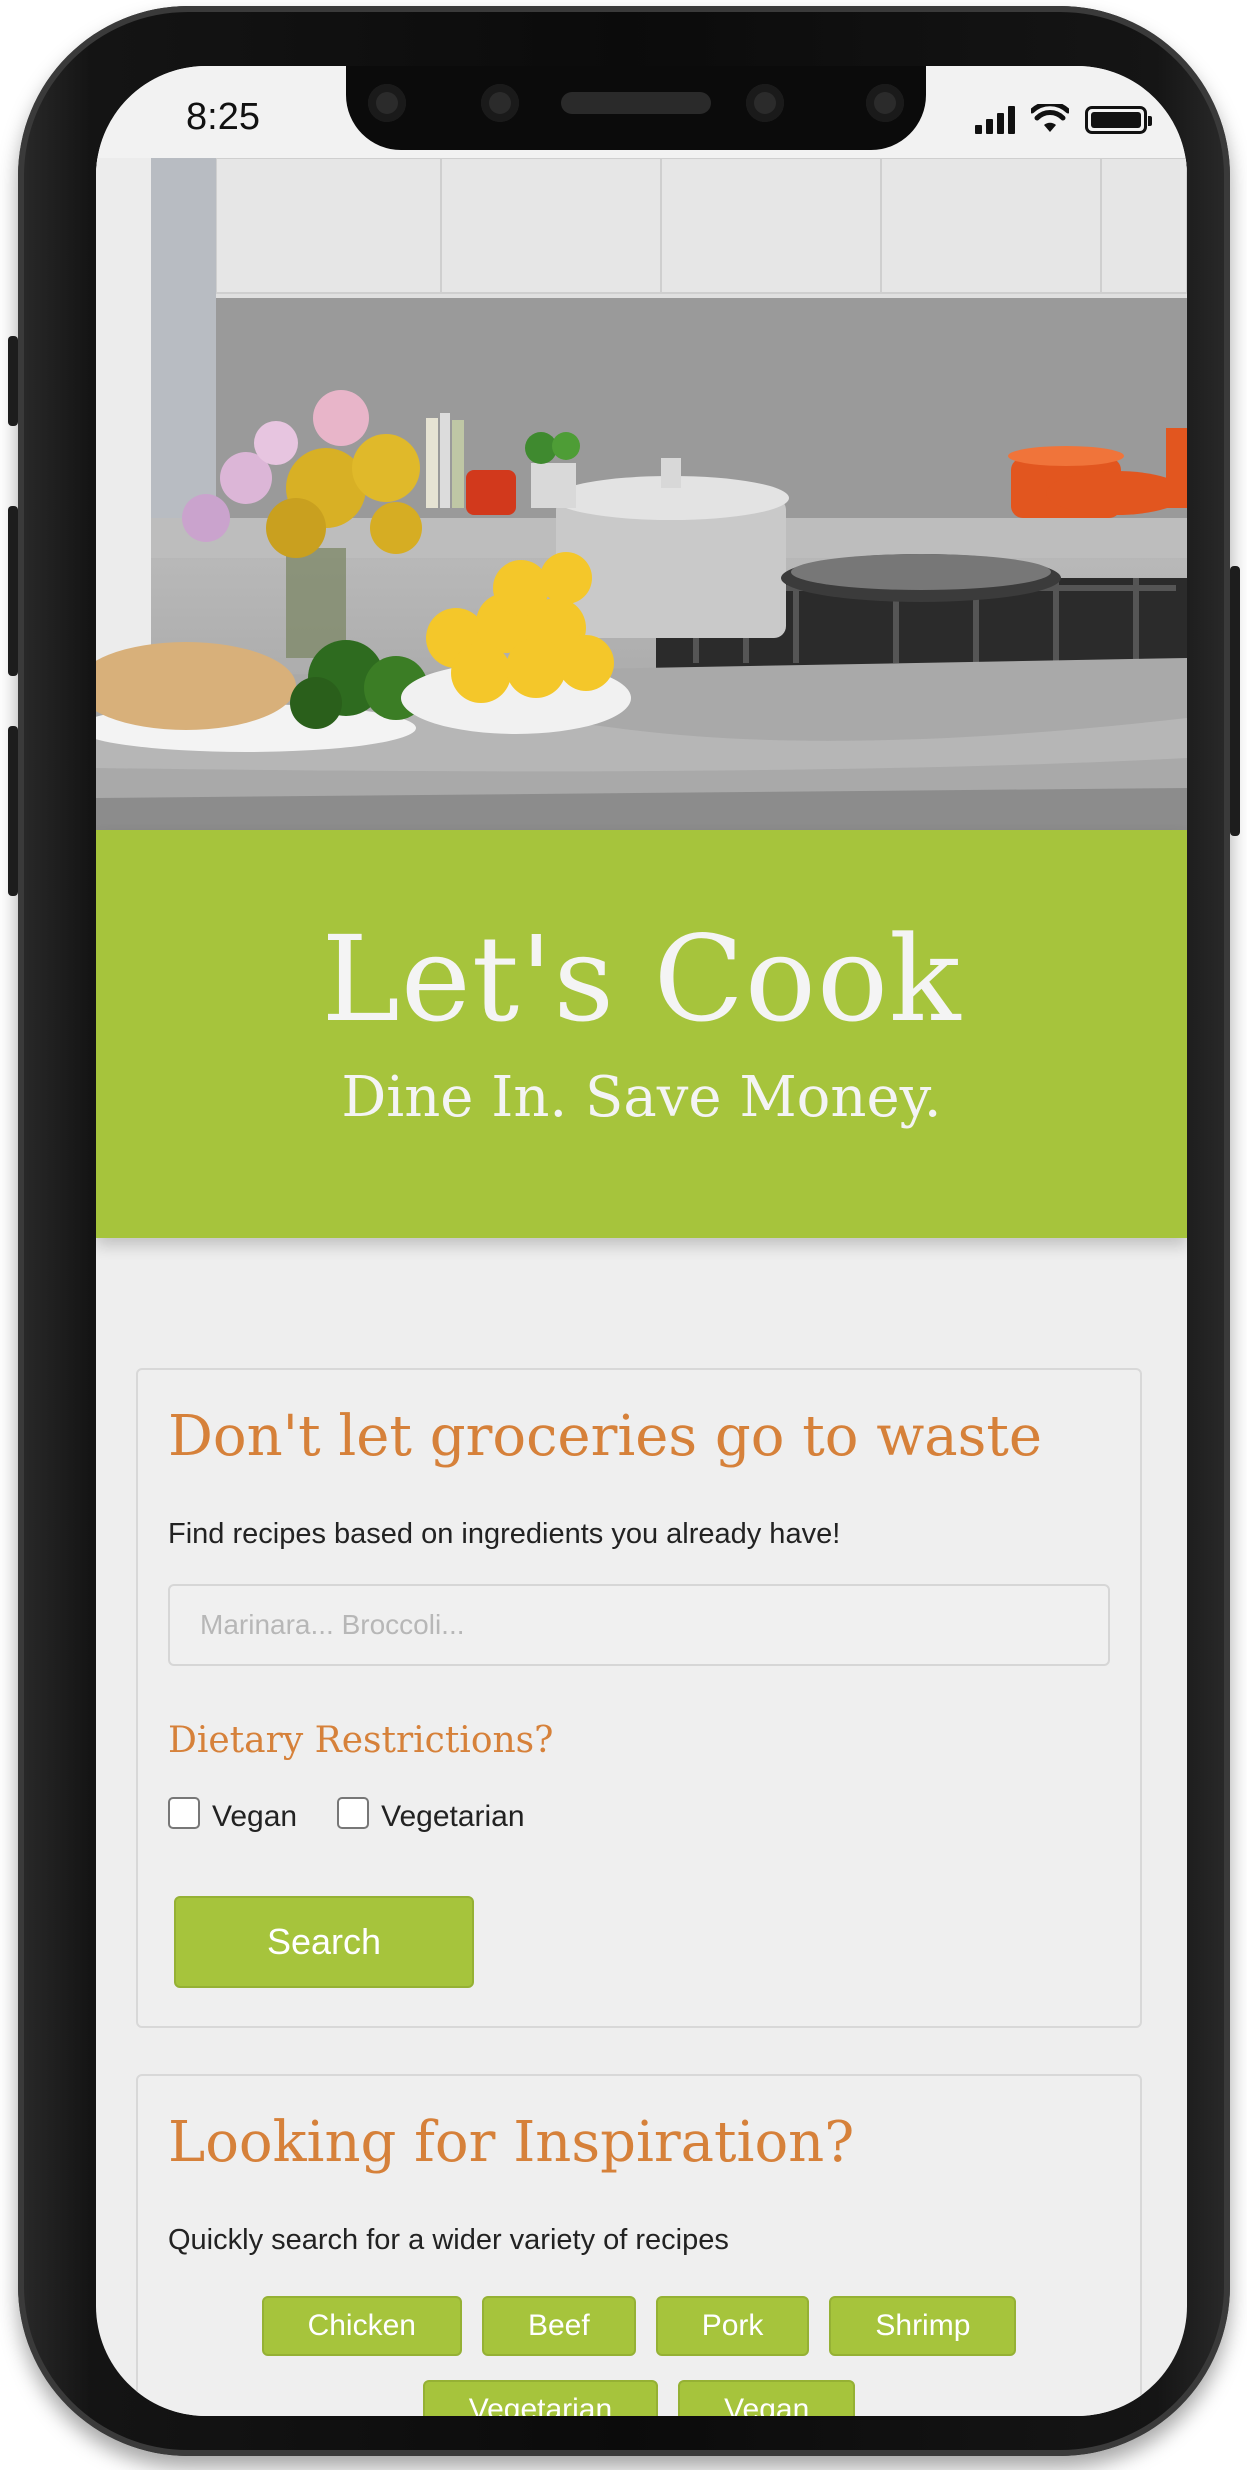 The image size is (1247, 2470). What do you see at coordinates (255, 1816) in the screenshot?
I see `vegan-label: Vegan` at bounding box center [255, 1816].